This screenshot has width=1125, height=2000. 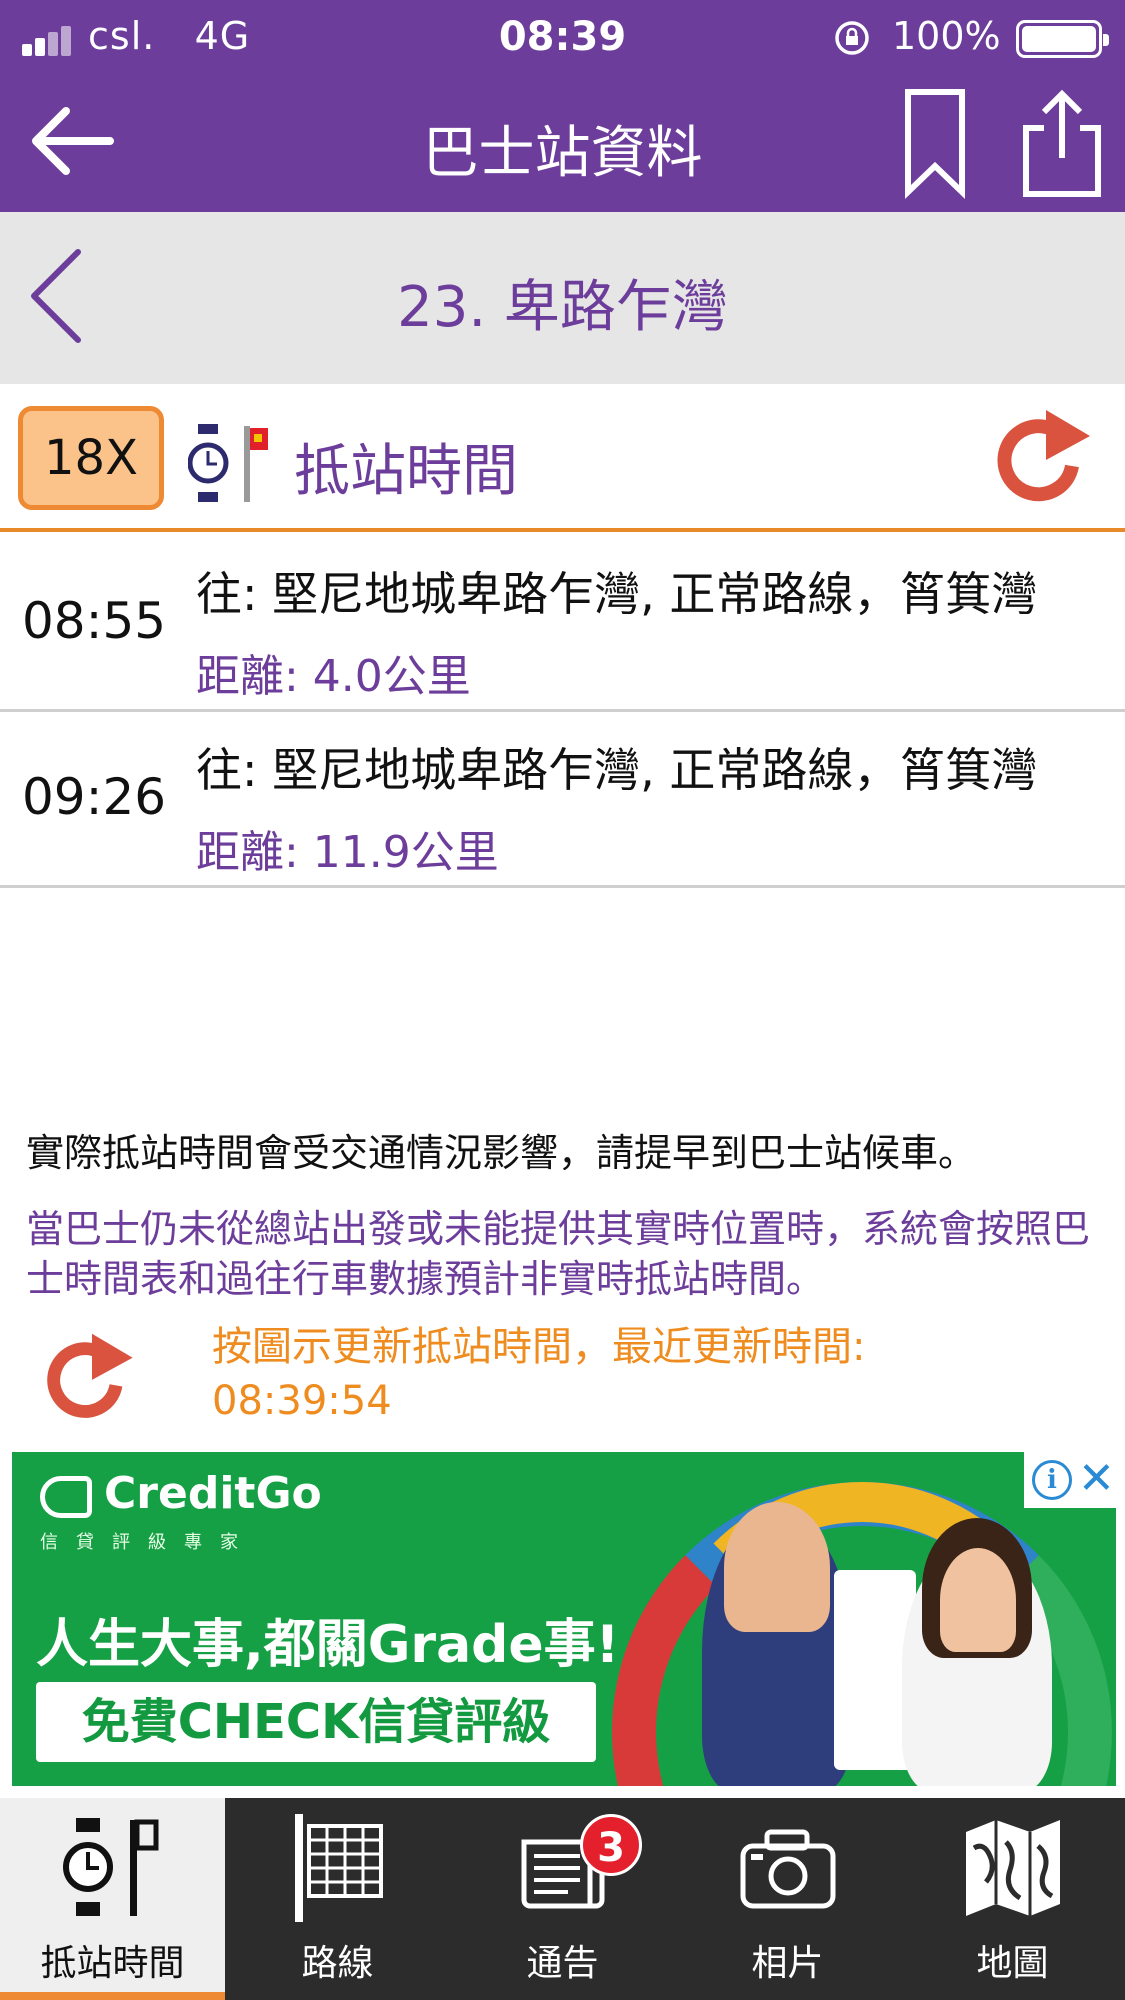 What do you see at coordinates (94, 621) in the screenshot?
I see `eta-time: 08:55` at bounding box center [94, 621].